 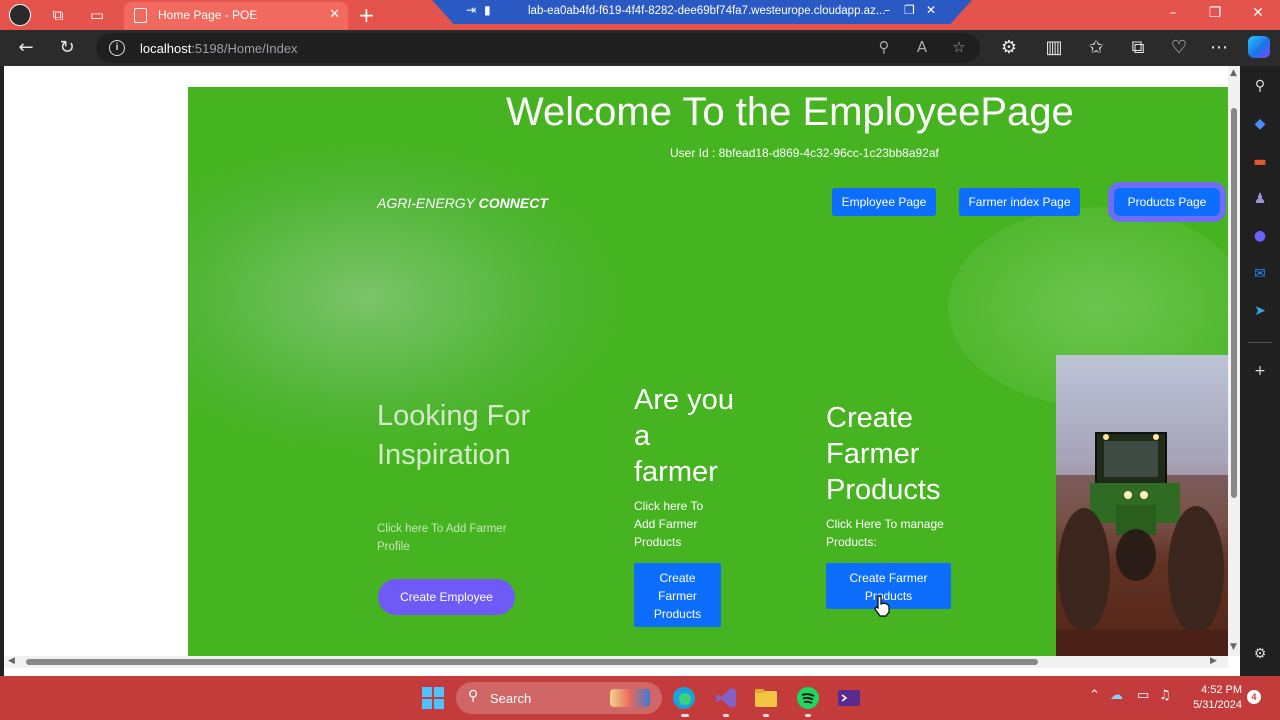 What do you see at coordinates (630, 698) in the screenshot?
I see `search-highlight-icon` at bounding box center [630, 698].